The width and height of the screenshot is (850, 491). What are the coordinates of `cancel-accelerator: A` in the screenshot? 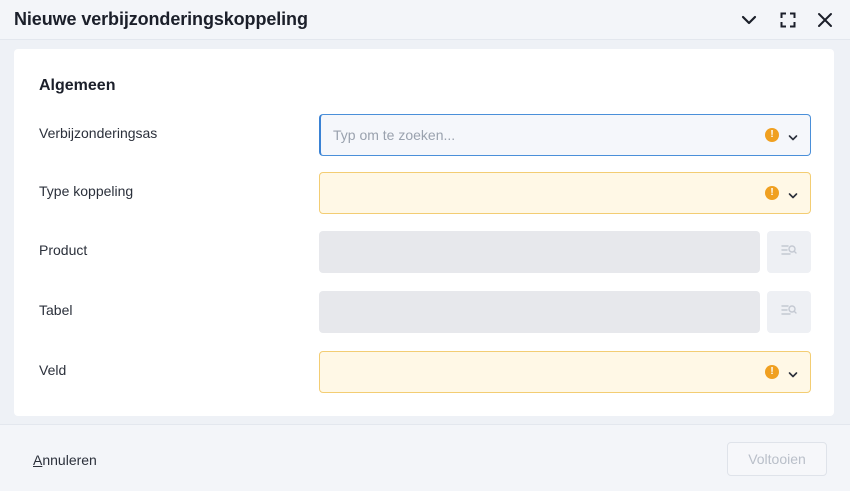 It's located at (38, 460).